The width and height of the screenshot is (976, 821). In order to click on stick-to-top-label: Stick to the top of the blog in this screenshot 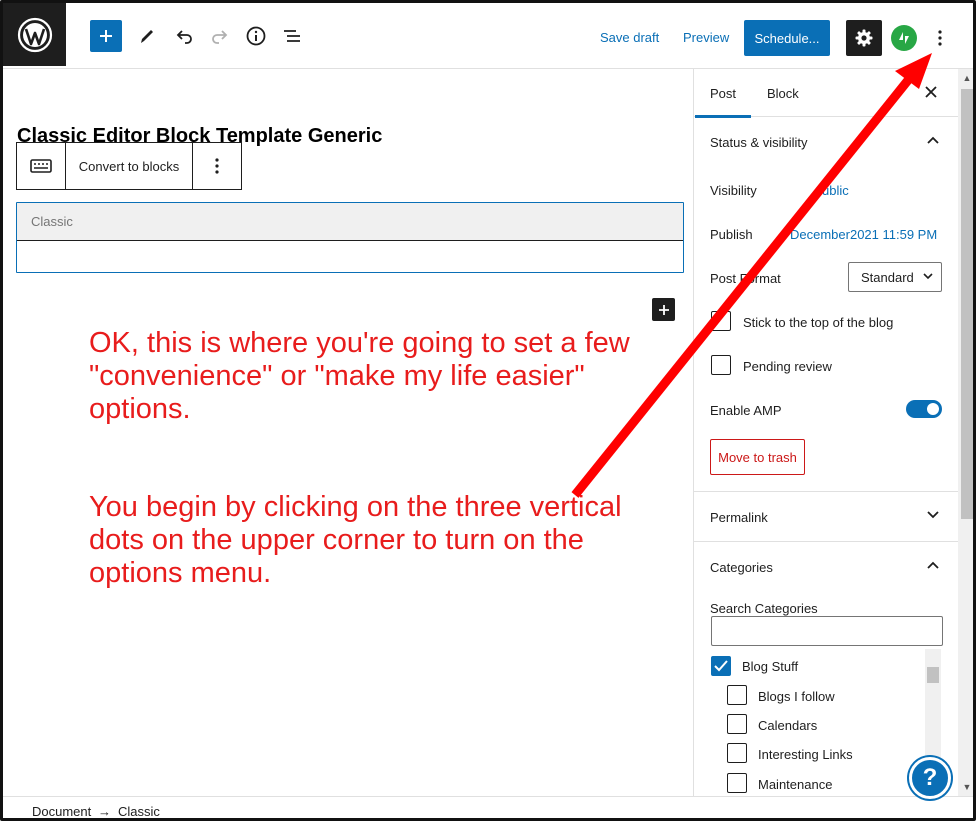, I will do `click(818, 322)`.